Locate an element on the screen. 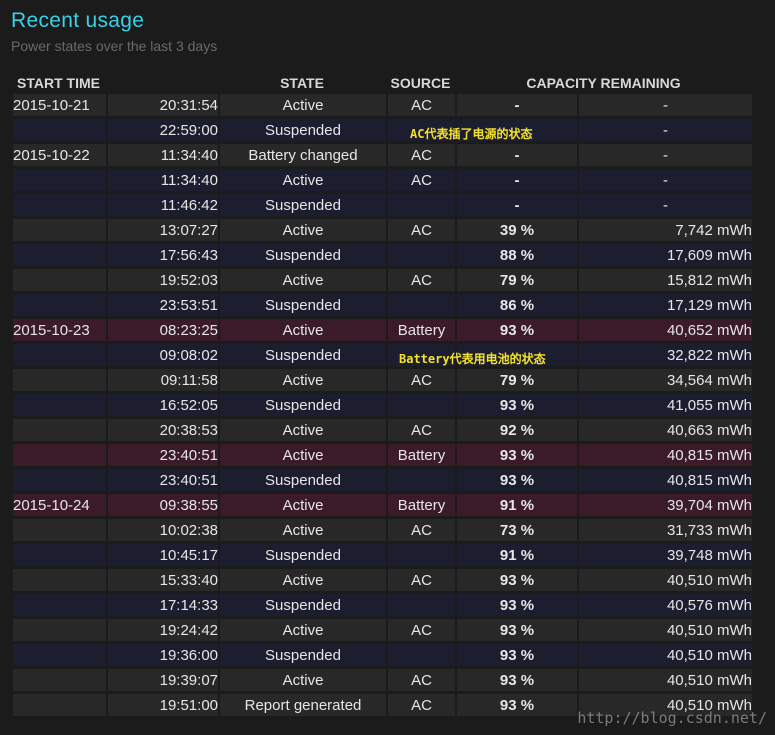 This screenshot has width=775, height=735. table-row: 11:34:40 Active AC - - is located at coordinates (382, 181).